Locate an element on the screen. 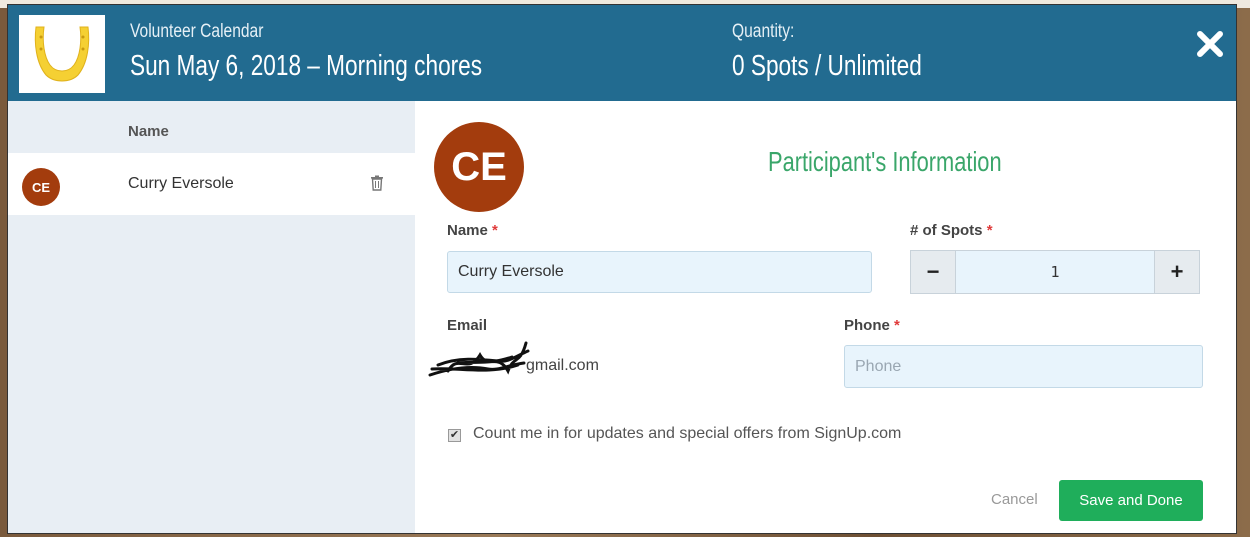 The width and height of the screenshot is (1250, 537). event-logo is located at coordinates (62, 54).